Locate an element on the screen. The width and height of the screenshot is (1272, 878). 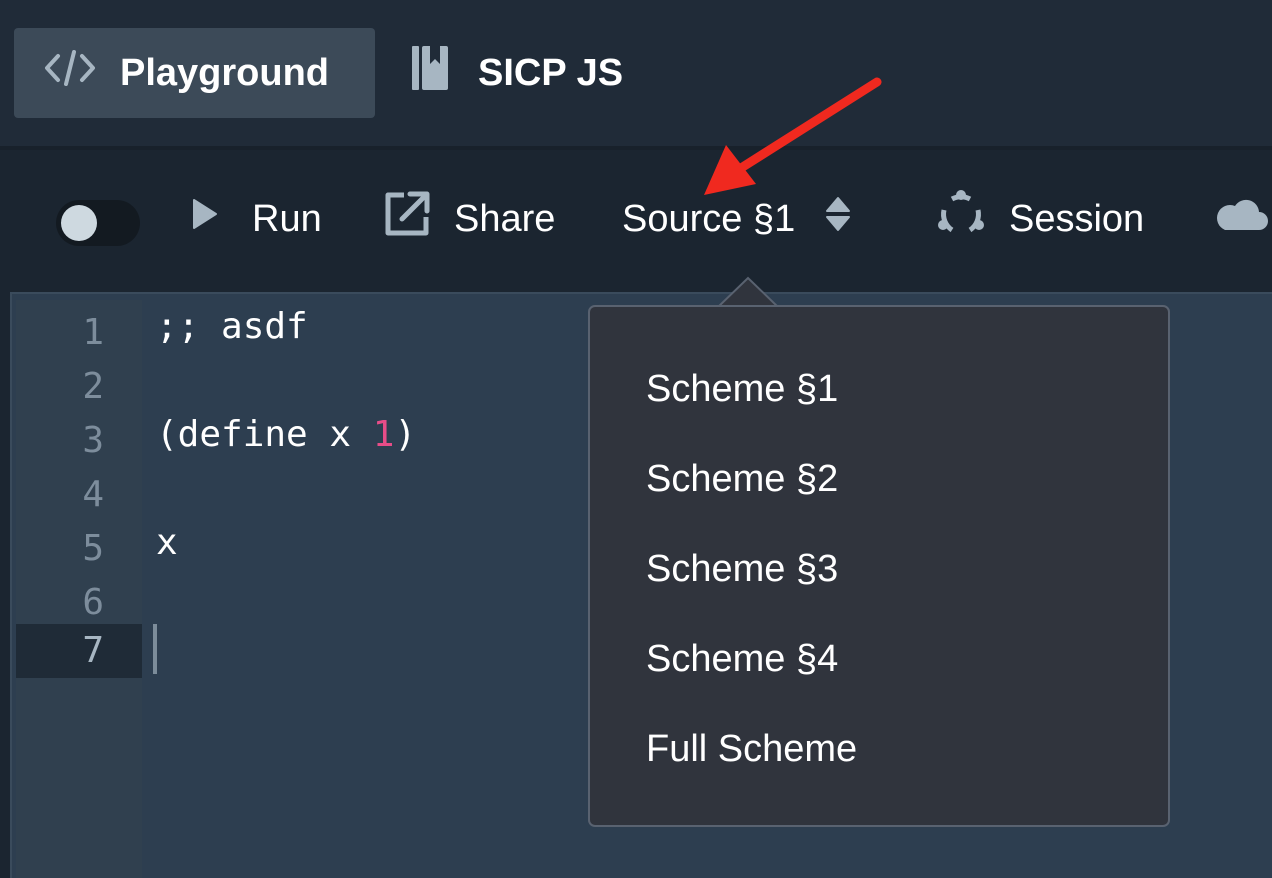
line-number: 5 is located at coordinates (93, 548).